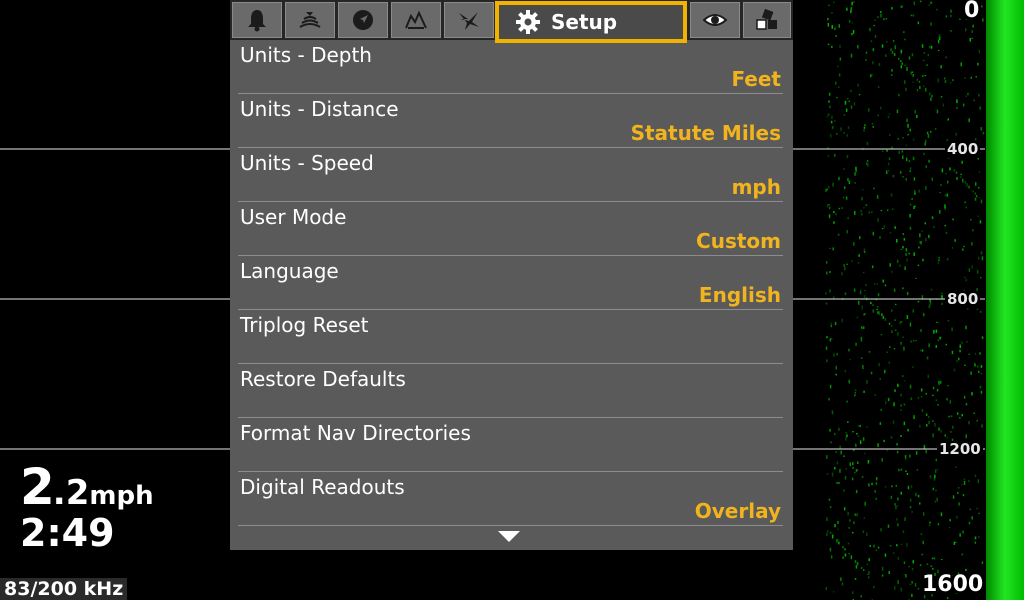 Image resolution: width=1024 pixels, height=600 pixels. I want to click on scroll-down-arrow-icon, so click(509, 536).